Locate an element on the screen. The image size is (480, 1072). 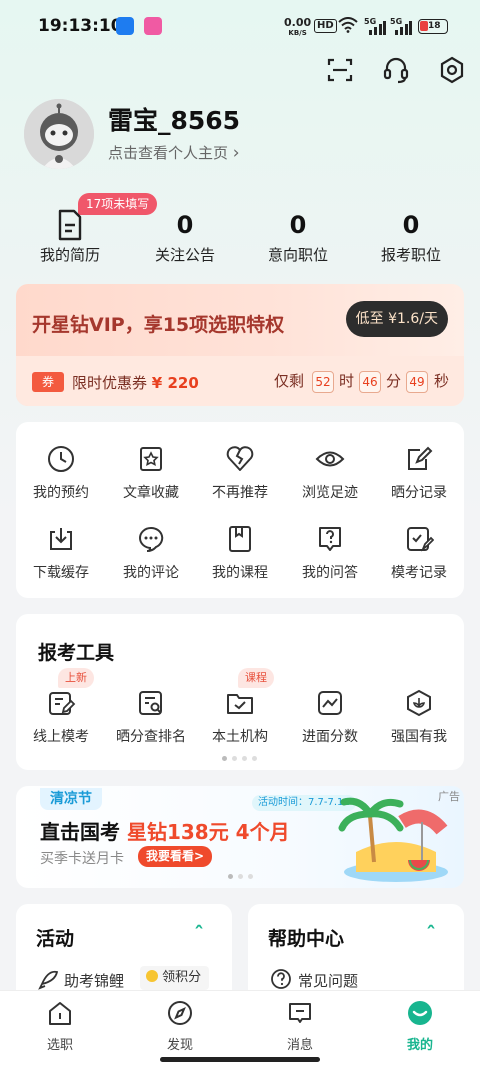
customer-service-icon is located at coordinates (396, 70).